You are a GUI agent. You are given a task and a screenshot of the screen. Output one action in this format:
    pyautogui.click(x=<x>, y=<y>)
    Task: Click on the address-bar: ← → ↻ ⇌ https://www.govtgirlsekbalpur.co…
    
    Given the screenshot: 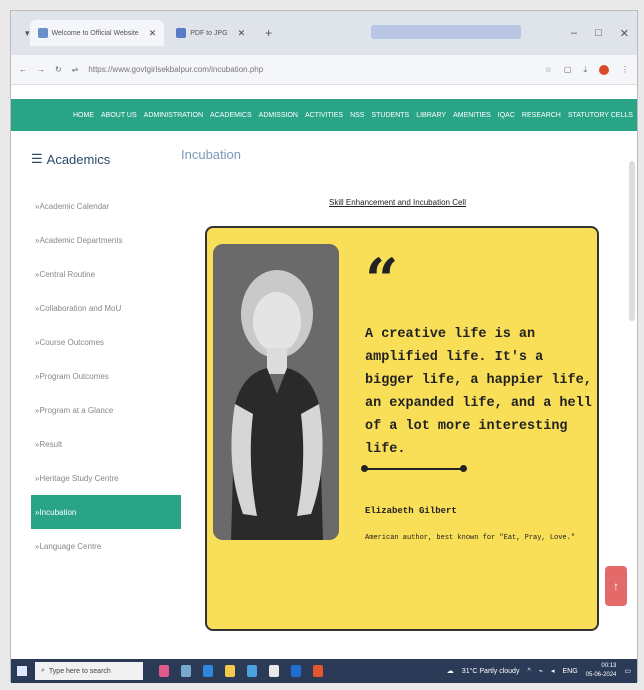 What is the action you would take?
    pyautogui.click(x=324, y=70)
    